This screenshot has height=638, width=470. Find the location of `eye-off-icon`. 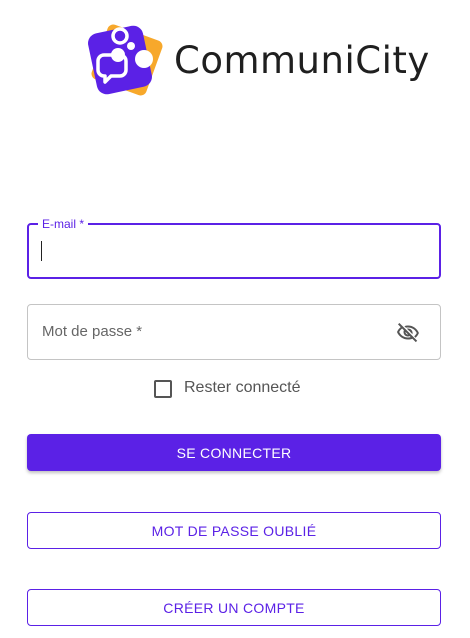

eye-off-icon is located at coordinates (408, 333).